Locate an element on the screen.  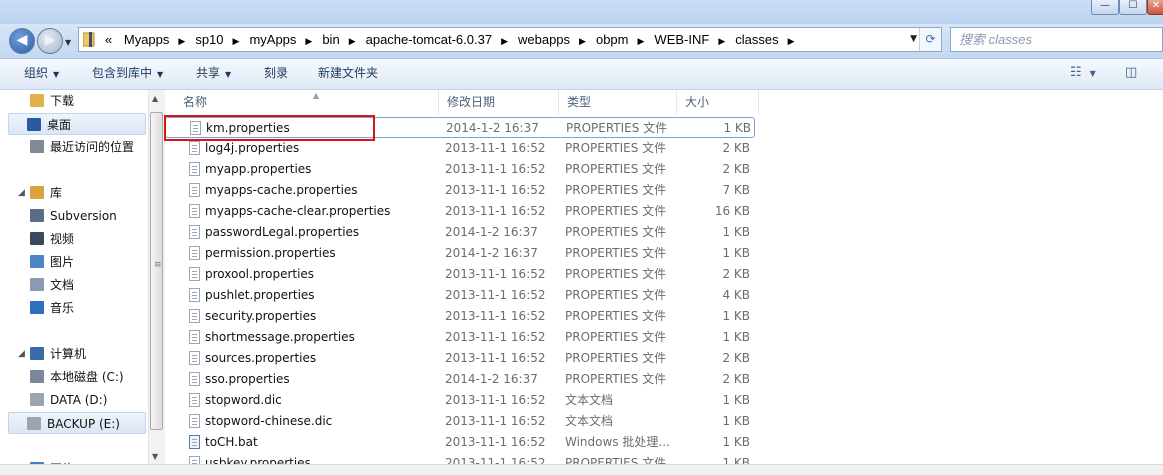
column-header-size: 大小 is located at coordinates (718, 102).